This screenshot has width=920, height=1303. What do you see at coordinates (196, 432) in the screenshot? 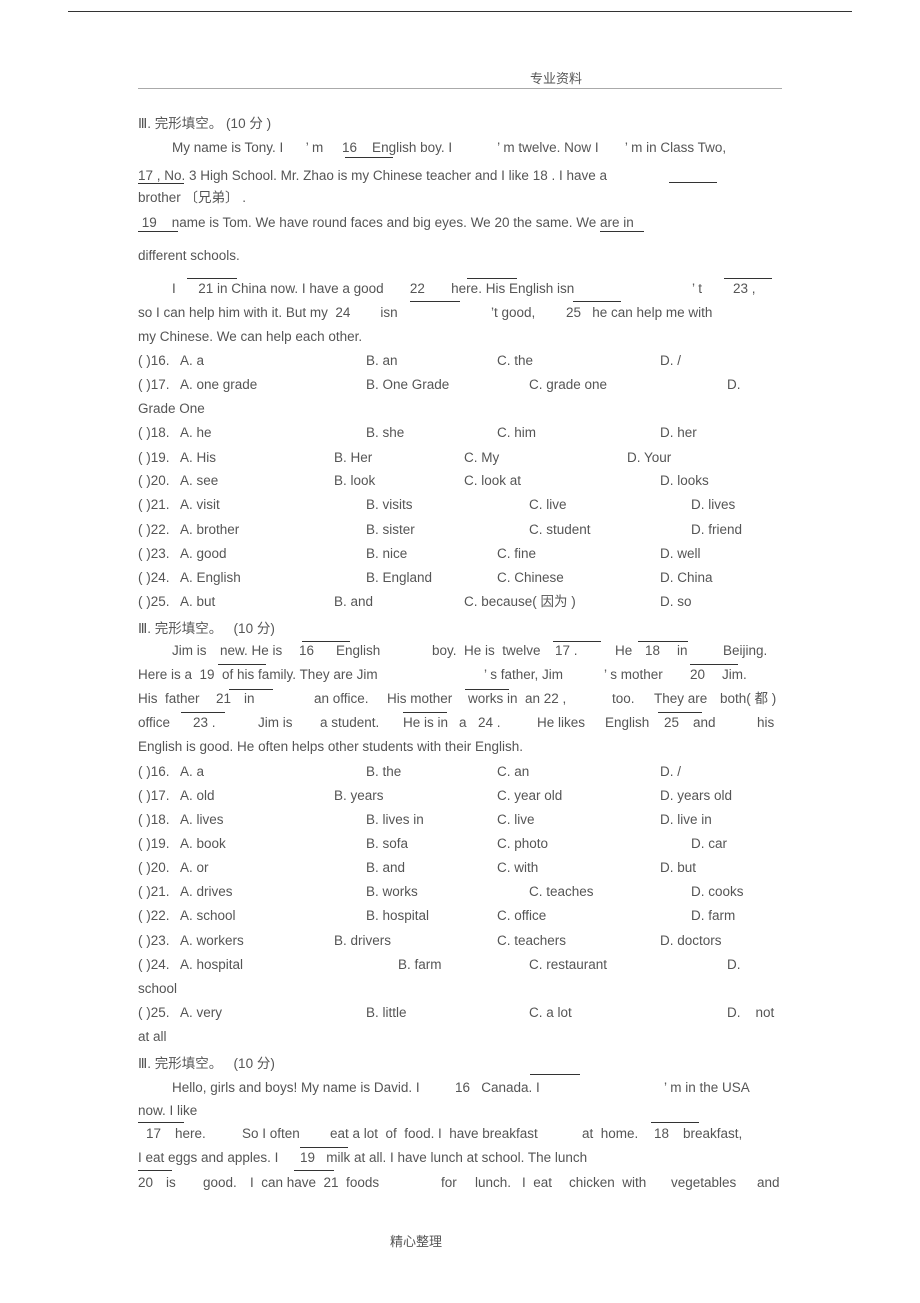
I see `option-a: A. he` at bounding box center [196, 432].